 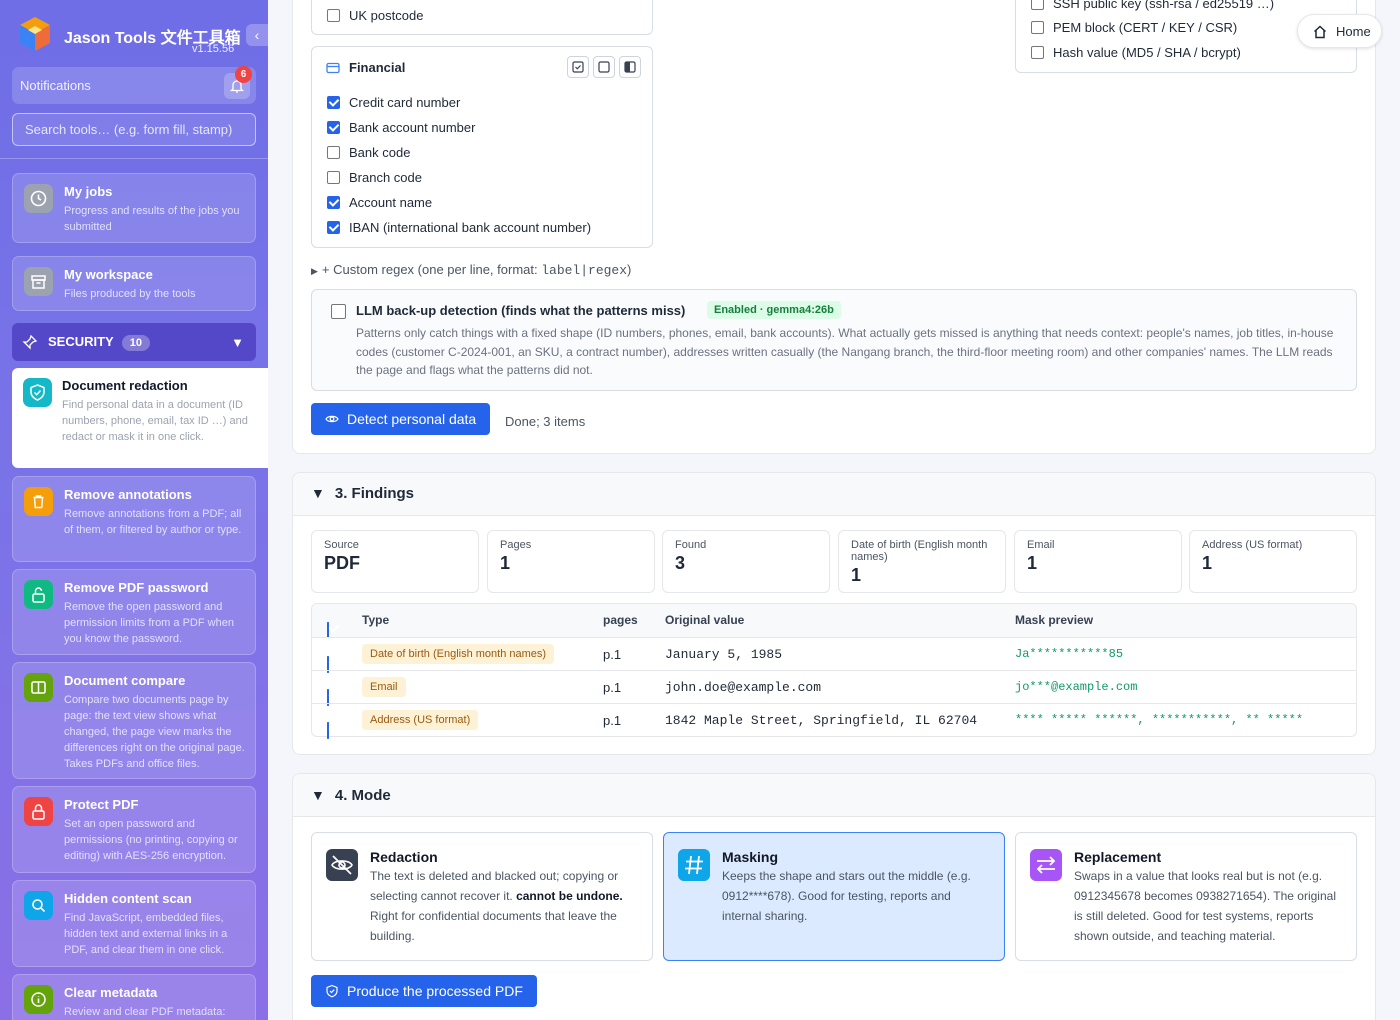 What do you see at coordinates (516, 545) in the screenshot?
I see `stat-label: Pages` at bounding box center [516, 545].